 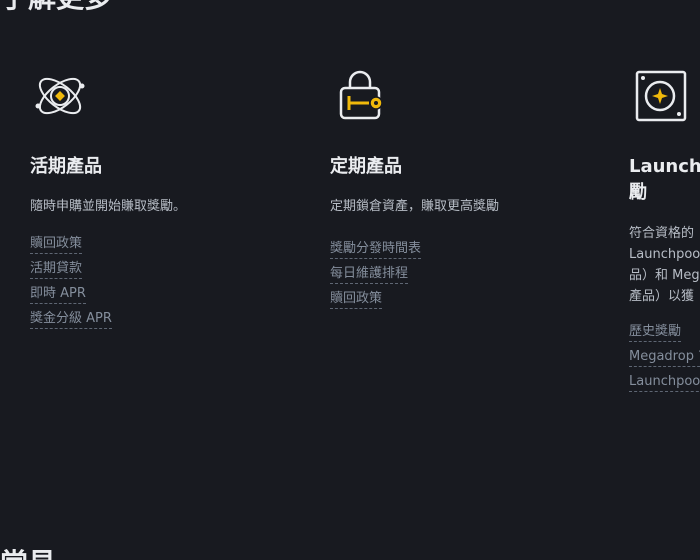 What do you see at coordinates (56, 269) in the screenshot?
I see `link-flexible-loan: 活期貸款` at bounding box center [56, 269].